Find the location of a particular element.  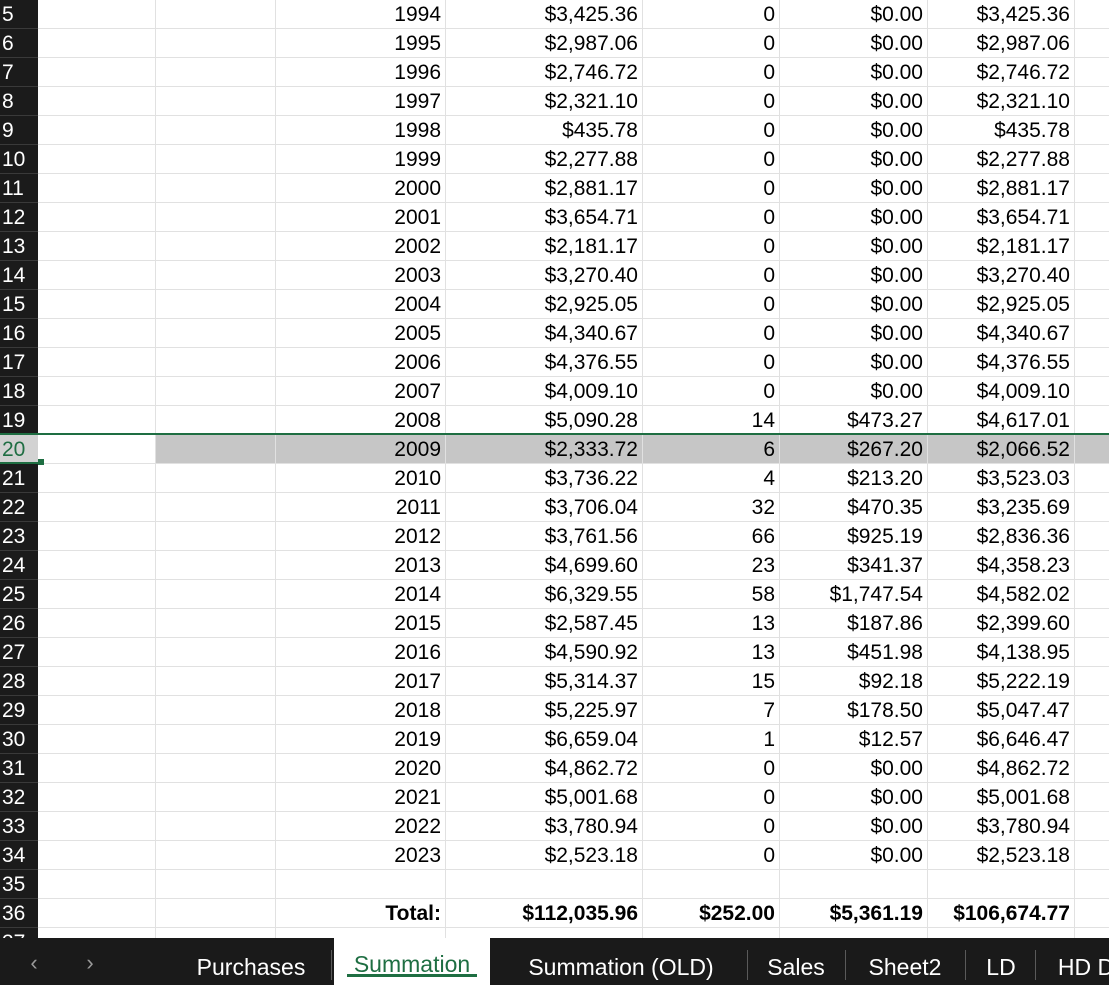

cell-year: Total: is located at coordinates (361, 913).